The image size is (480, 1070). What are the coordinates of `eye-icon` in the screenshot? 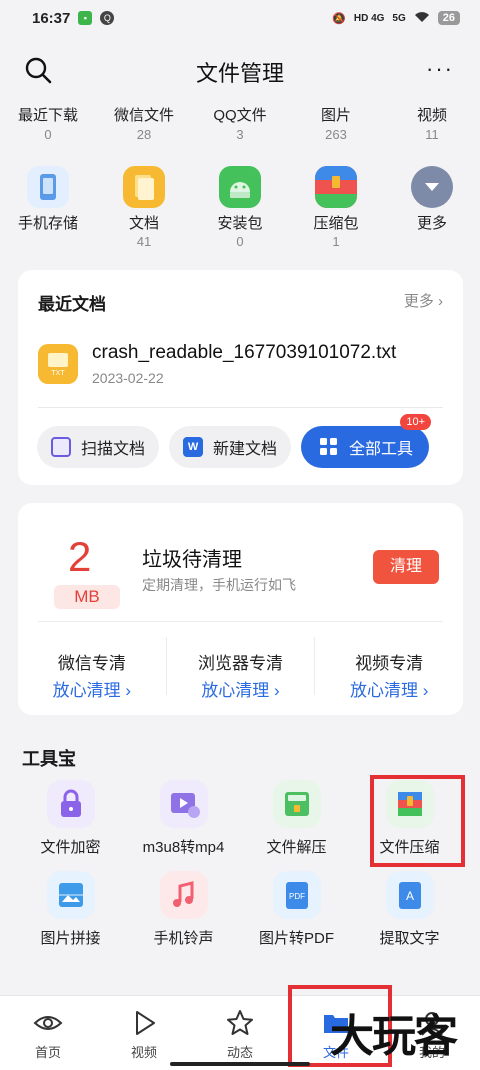 It's located at (48, 1023).